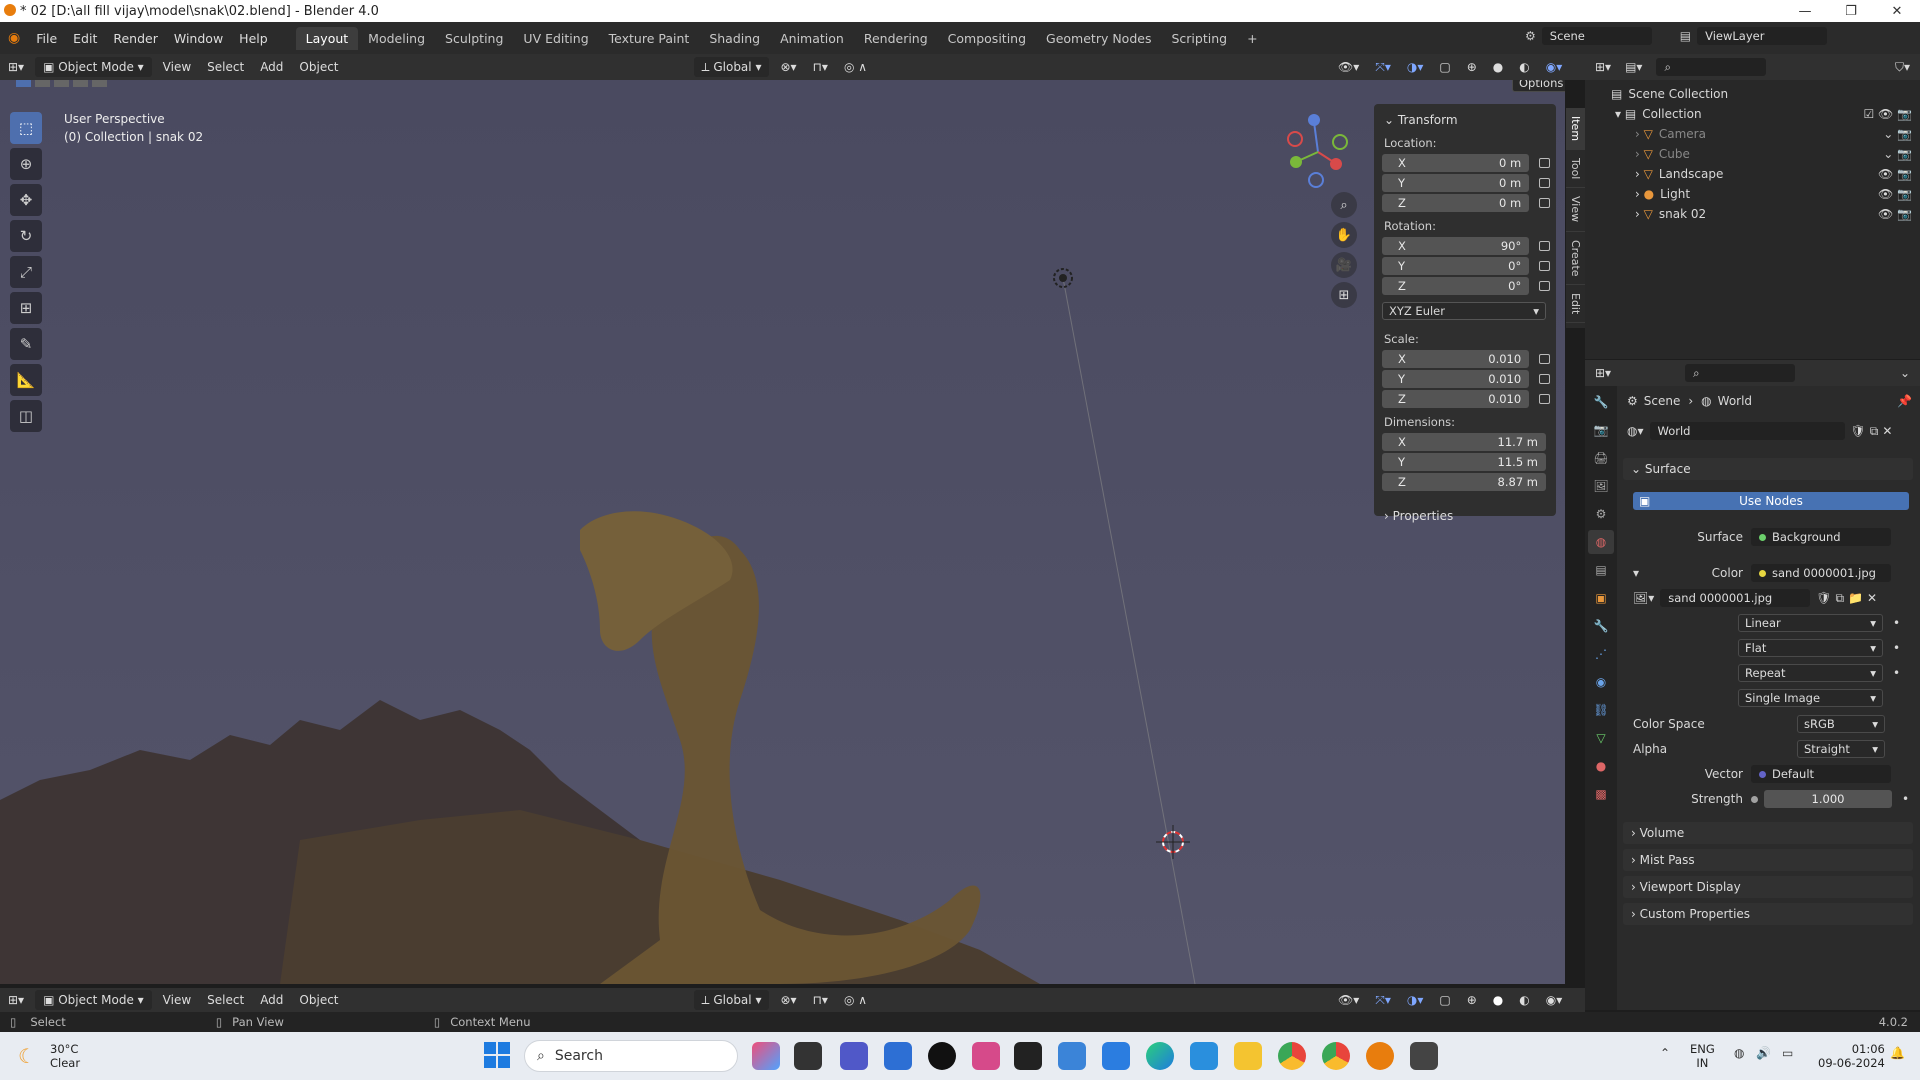 Image resolution: width=1920 pixels, height=1080 pixels. What do you see at coordinates (225, 67) in the screenshot?
I see `select-menu: Select` at bounding box center [225, 67].